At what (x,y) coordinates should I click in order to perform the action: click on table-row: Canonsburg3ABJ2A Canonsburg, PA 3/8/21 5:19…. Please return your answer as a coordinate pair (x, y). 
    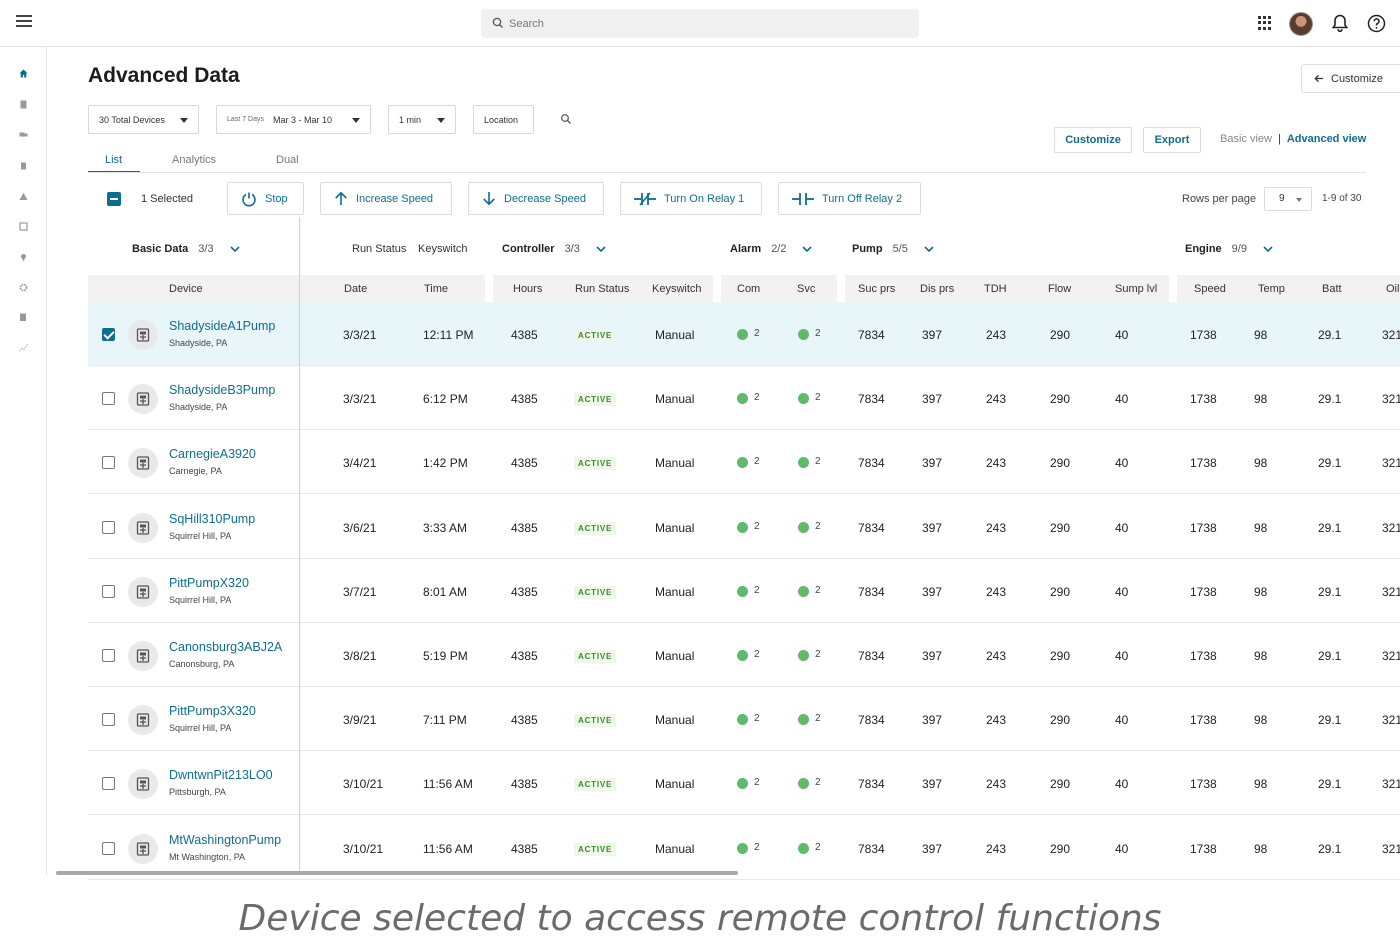
    Looking at the image, I should click on (744, 655).